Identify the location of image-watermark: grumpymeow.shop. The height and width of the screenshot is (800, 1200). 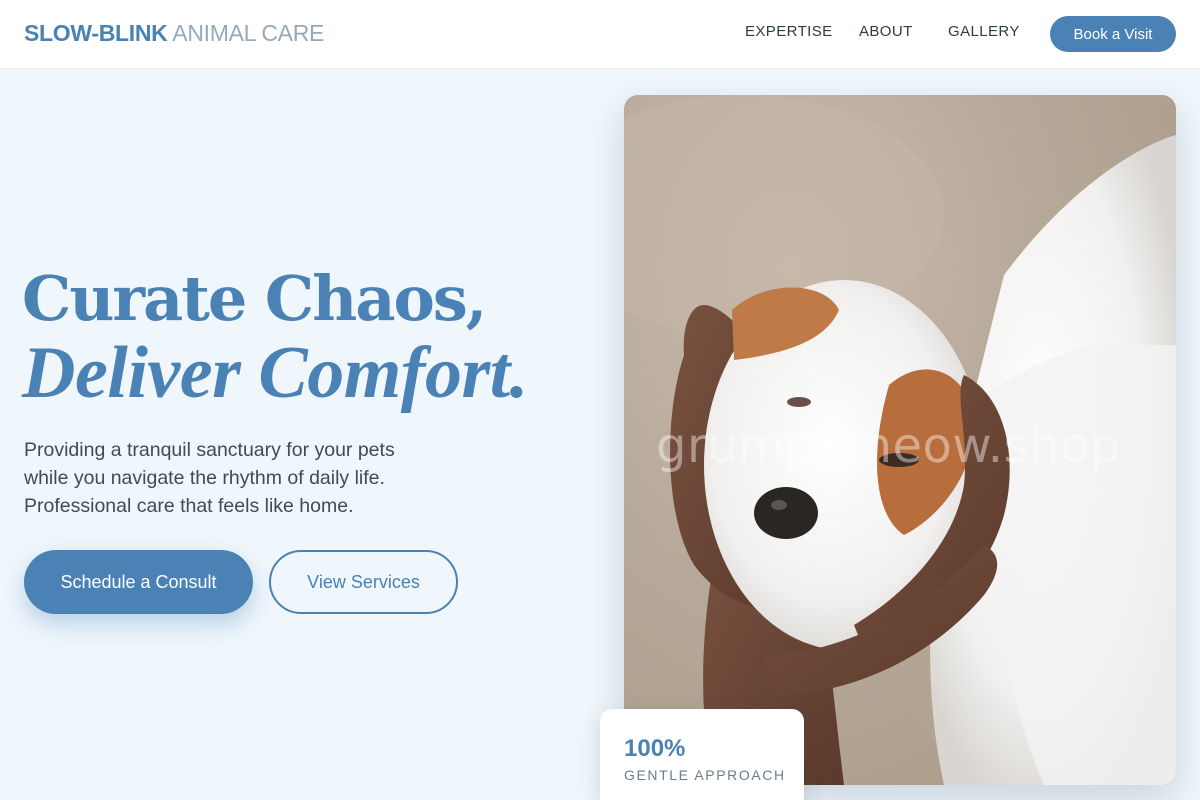
(888, 446).